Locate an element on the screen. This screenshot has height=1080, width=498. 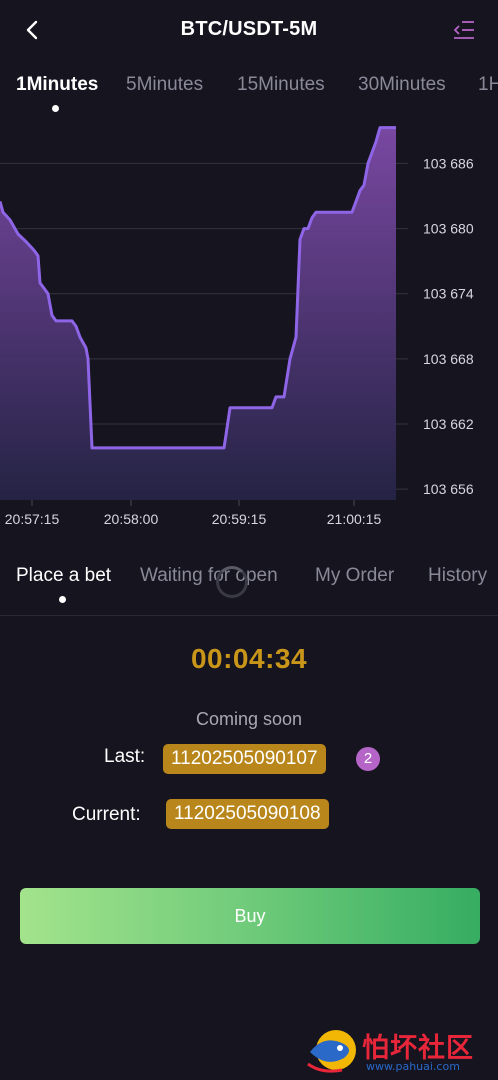
tab-1-minutes: 1Minutes is located at coordinates (57, 85).